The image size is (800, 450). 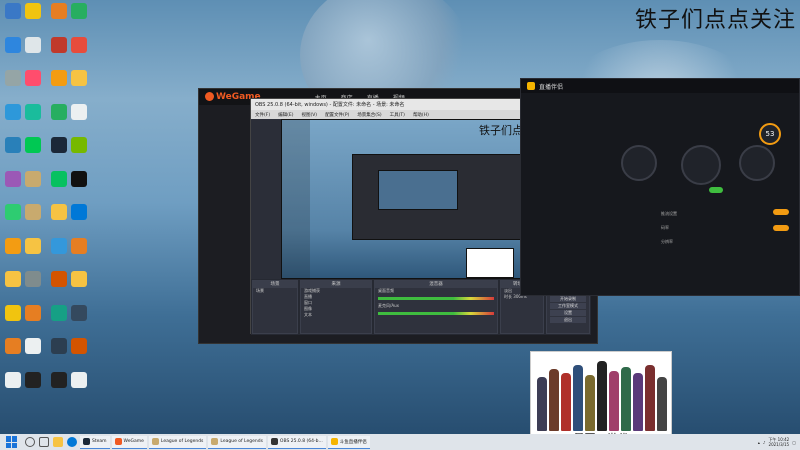 I want to click on studio-mode-button: 工作室模式, so click(x=568, y=306).